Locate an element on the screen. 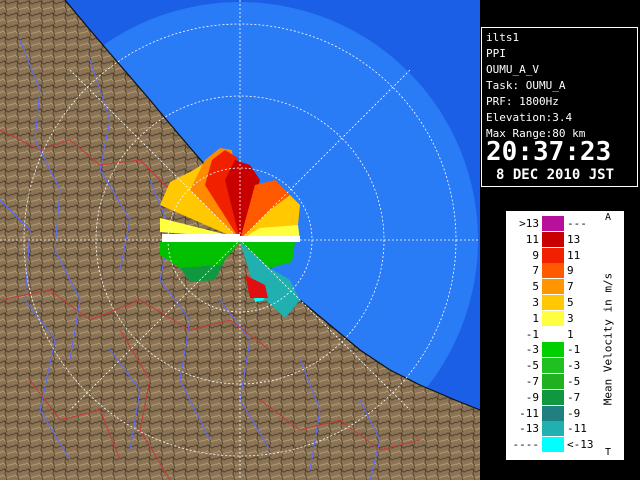 The width and height of the screenshot is (640, 480). scale-high-label: -1 is located at coordinates (574, 350).